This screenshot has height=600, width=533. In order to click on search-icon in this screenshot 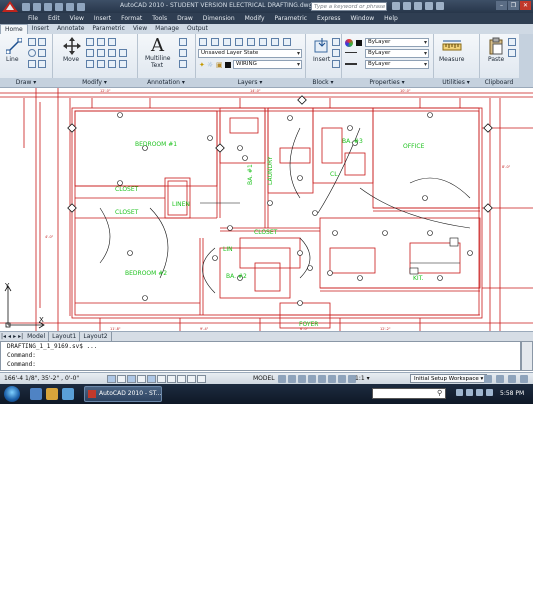, I will do `click(396, 6)`.